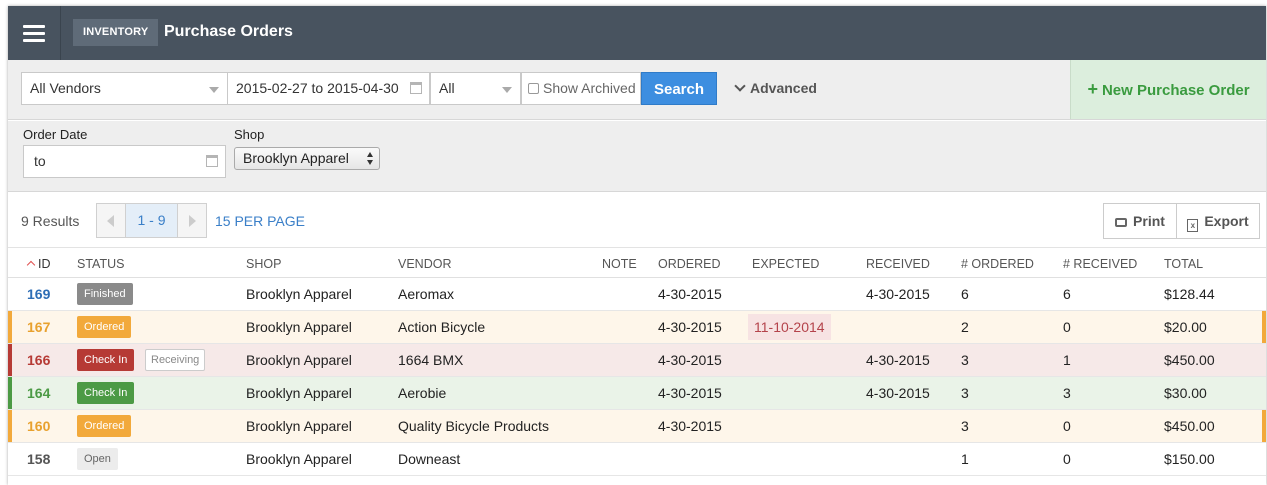  I want to click on date-range-input: 2015-02-27 to 2015-04-30, so click(328, 88).